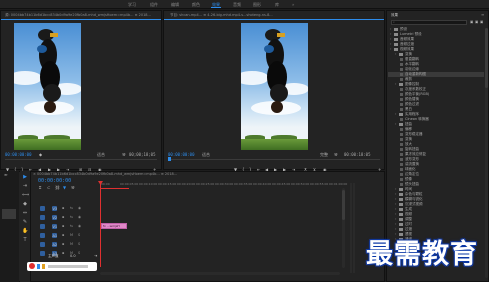 The image size is (489, 282). Describe the element at coordinates (343, 205) in the screenshot. I see `timeline-v-scrollbar-thumb` at that location.